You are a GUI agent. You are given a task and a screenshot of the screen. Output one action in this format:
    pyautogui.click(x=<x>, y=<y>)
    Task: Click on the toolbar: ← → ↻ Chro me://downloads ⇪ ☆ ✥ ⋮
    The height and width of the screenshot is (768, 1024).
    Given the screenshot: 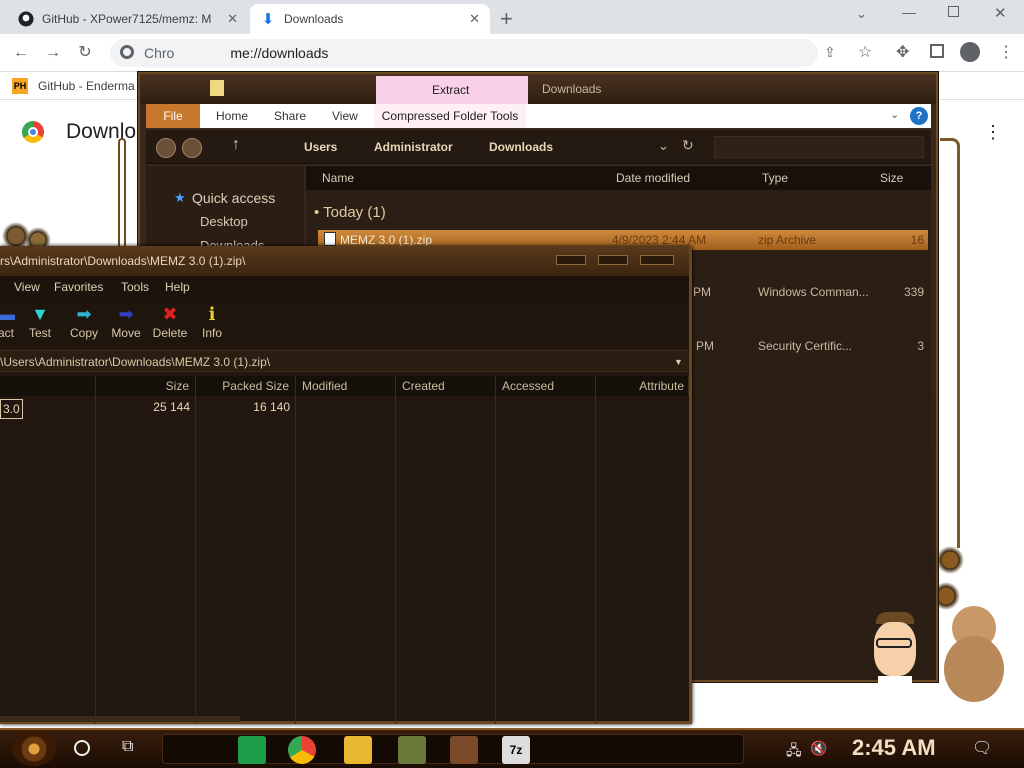 What is the action you would take?
    pyautogui.click(x=512, y=53)
    